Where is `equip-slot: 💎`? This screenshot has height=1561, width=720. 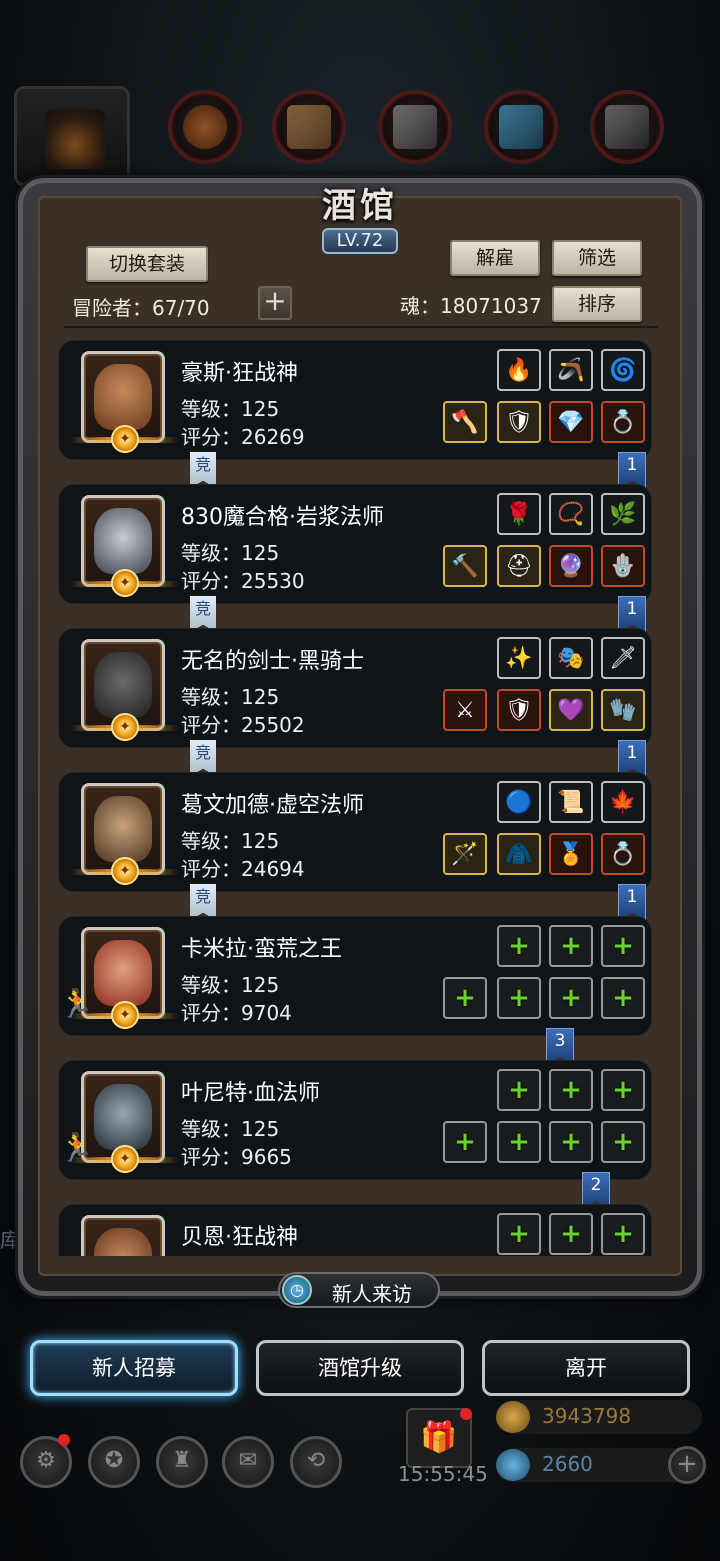 equip-slot: 💎 is located at coordinates (571, 422).